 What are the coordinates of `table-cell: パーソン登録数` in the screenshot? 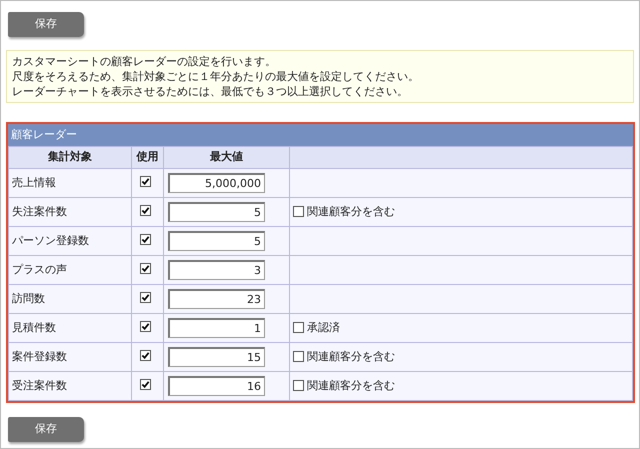 It's located at (70, 241).